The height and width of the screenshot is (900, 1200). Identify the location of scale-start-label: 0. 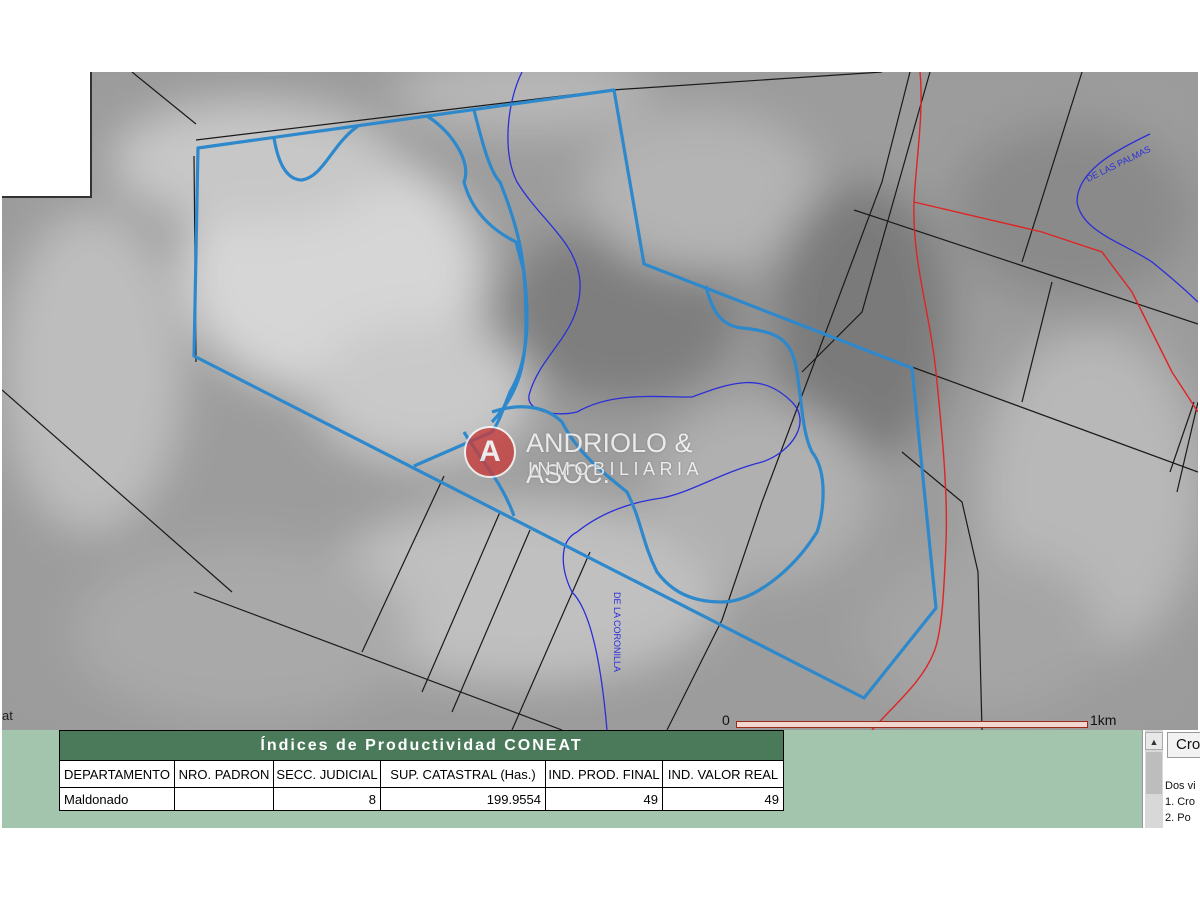
(726, 720).